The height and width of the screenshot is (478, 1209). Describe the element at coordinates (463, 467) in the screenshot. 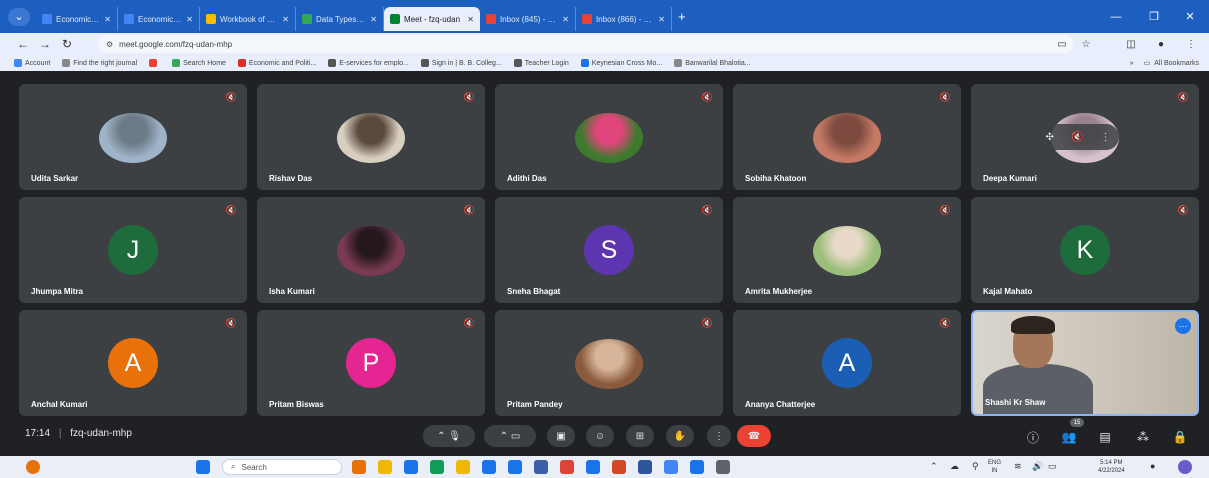

I see `files-icon` at that location.